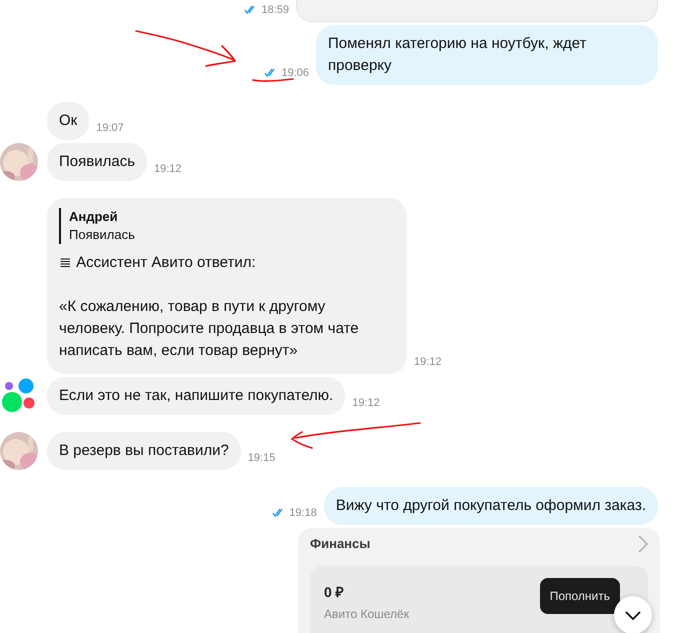 This screenshot has width=674, height=633. I want to click on attached-screenshot: Финансы 0 ₽ Авито Кошелёк Пополнить, so click(479, 580).